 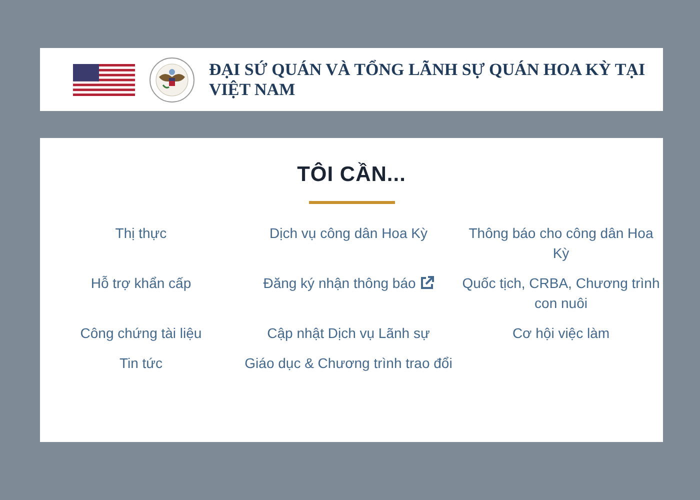 What do you see at coordinates (348, 293) in the screenshot?
I see `nav-link: Đăng ký nhận thông báo` at bounding box center [348, 293].